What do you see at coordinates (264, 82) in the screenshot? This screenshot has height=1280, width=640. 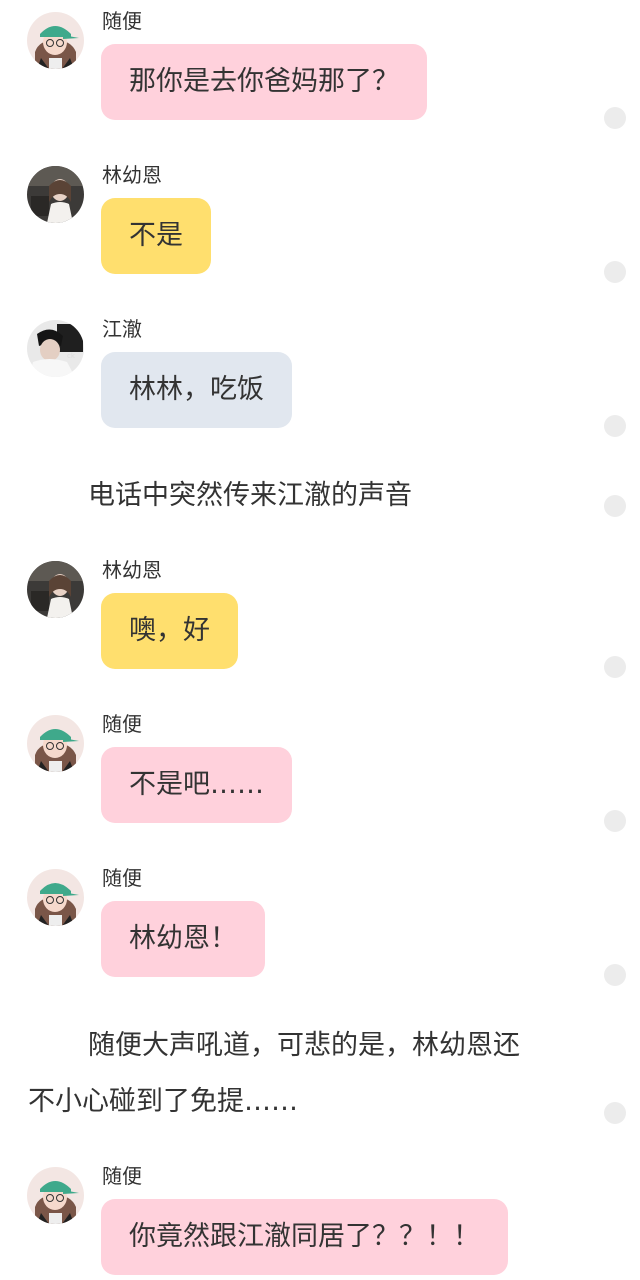 I see `chat-bubble: 那你是去你爸妈那了？` at bounding box center [264, 82].